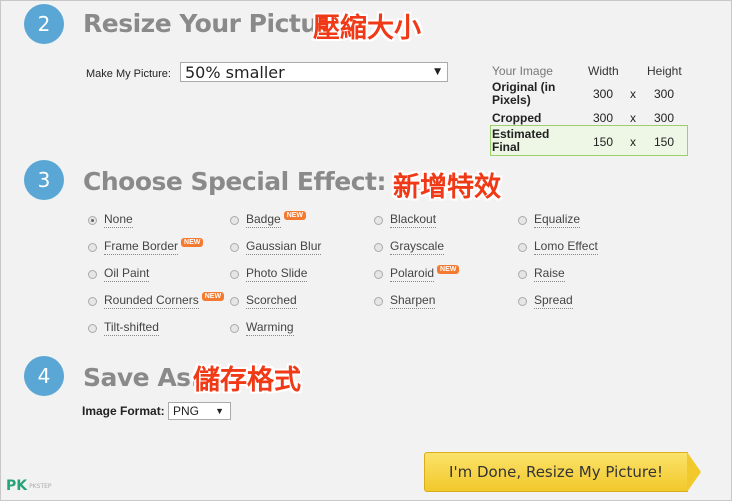 The height and width of the screenshot is (501, 732). What do you see at coordinates (517, 118) in the screenshot?
I see `row-cropped-label: Cropped` at bounding box center [517, 118].